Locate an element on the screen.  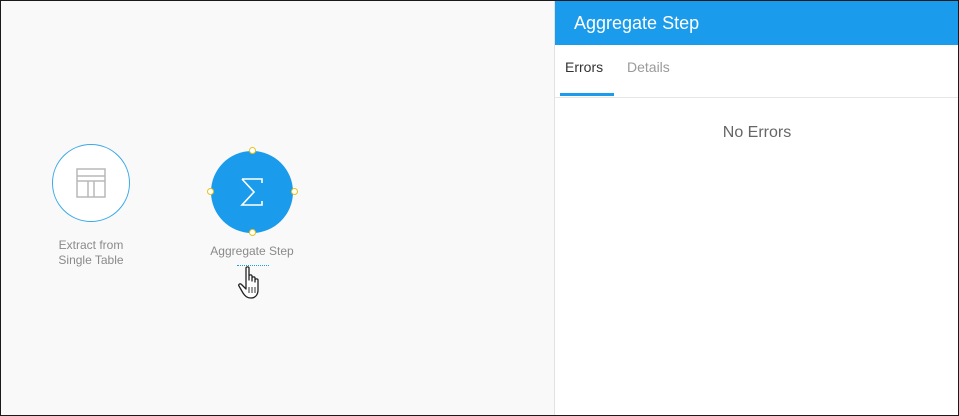
extract-node is located at coordinates (91, 183).